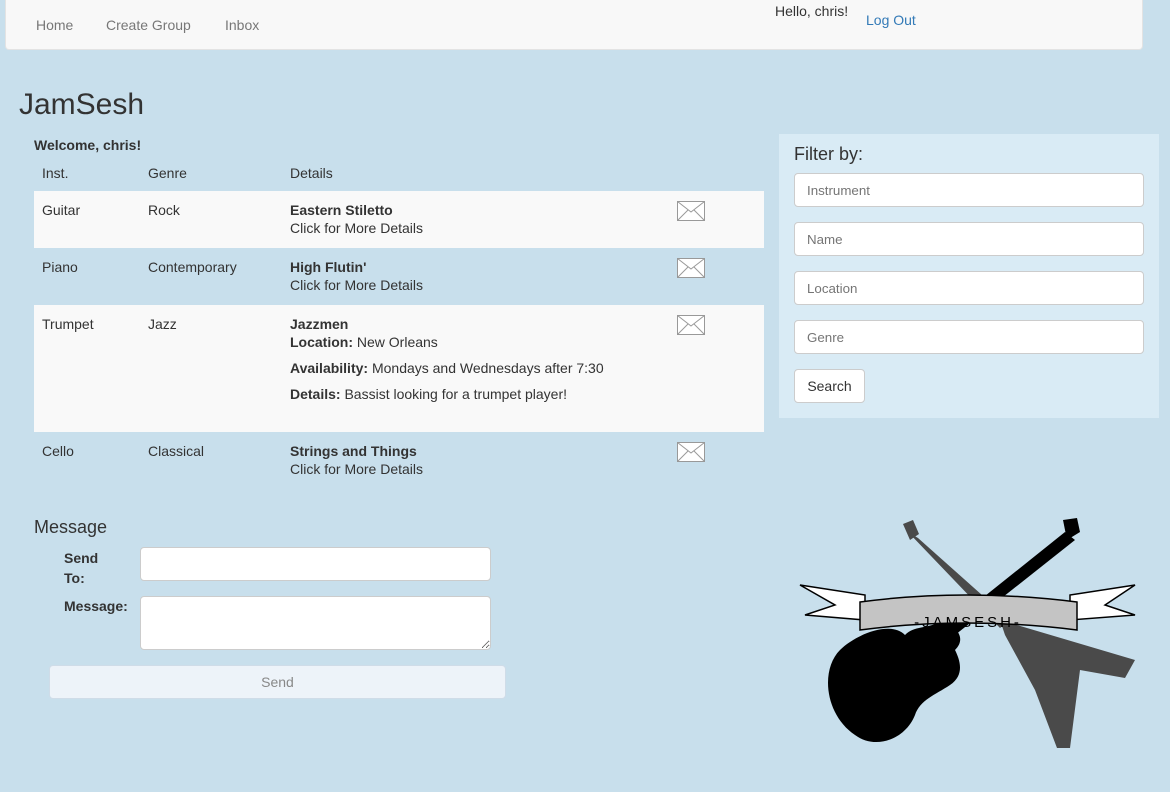  What do you see at coordinates (55, 173) in the screenshot?
I see `header-inst: Inst.` at bounding box center [55, 173].